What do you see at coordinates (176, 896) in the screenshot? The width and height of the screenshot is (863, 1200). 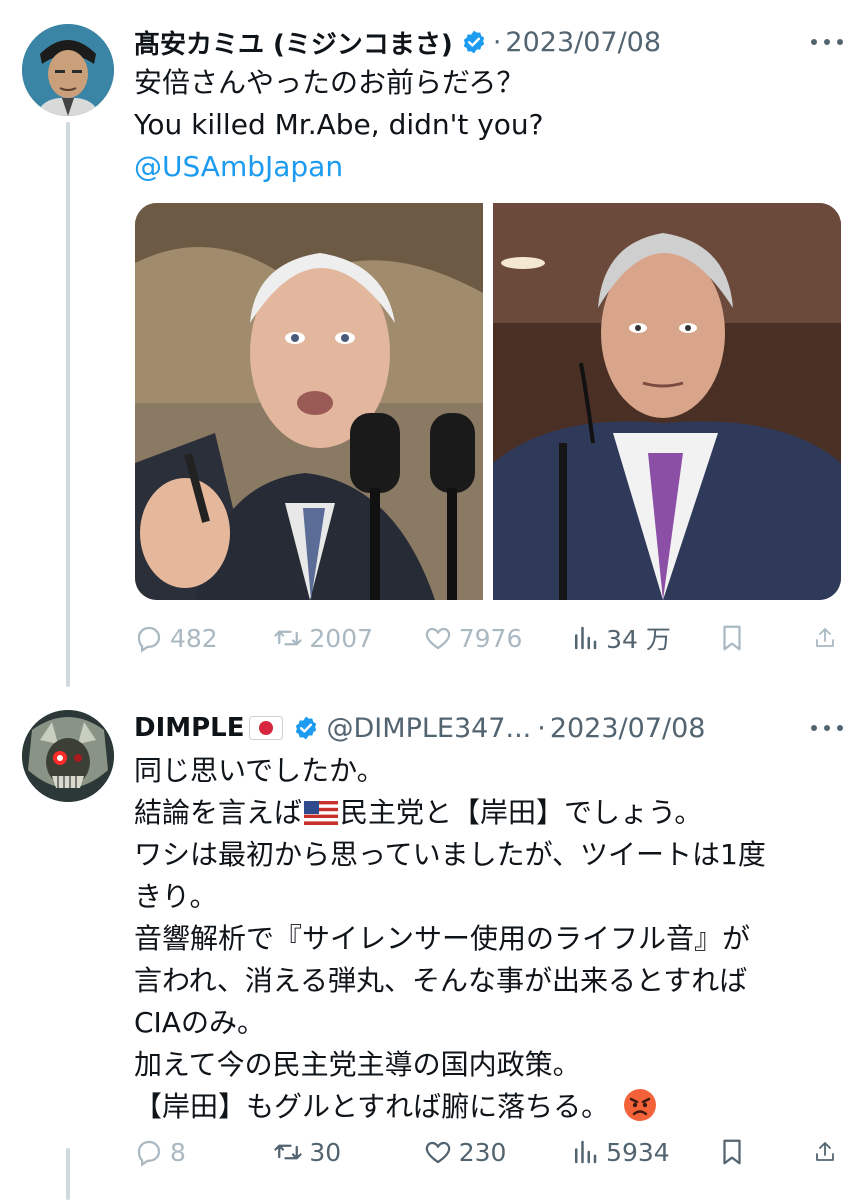 I see `tweet-line: きり。` at bounding box center [176, 896].